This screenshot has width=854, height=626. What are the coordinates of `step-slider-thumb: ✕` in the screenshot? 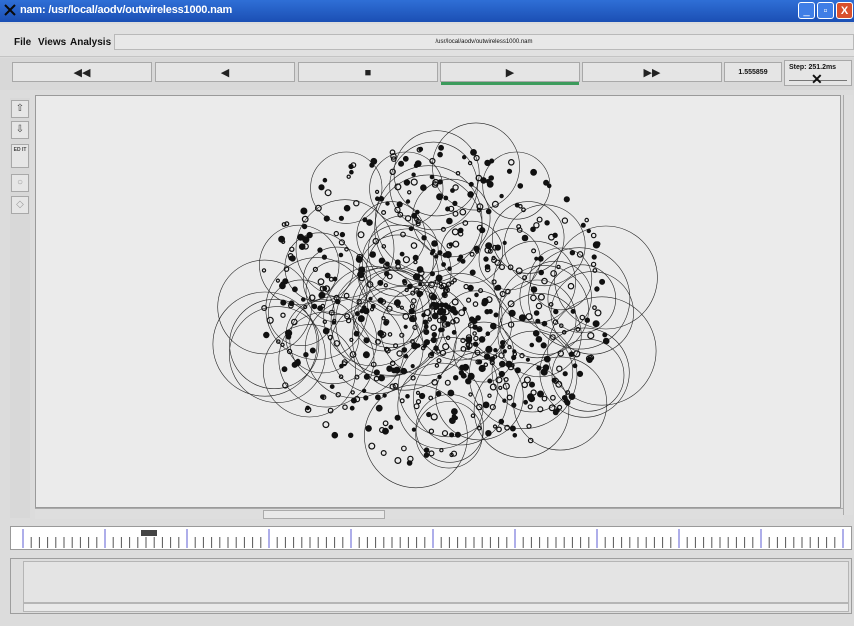 It's located at (817, 79).